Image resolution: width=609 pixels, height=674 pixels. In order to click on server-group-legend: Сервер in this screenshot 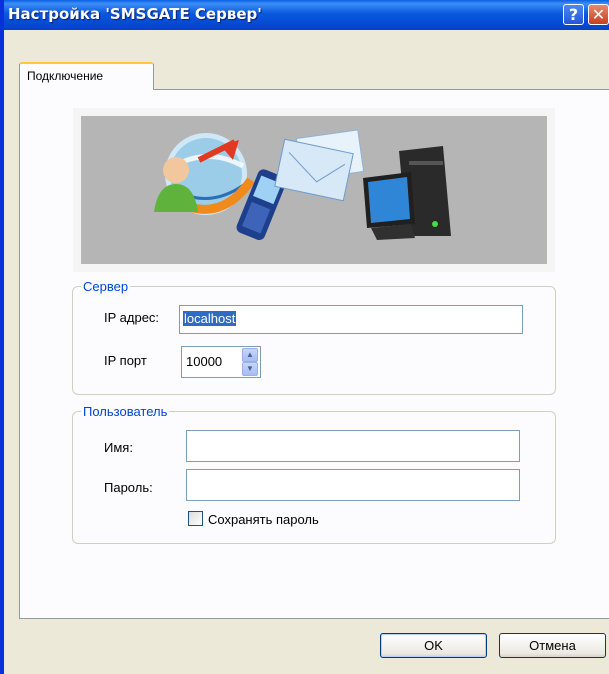, I will do `click(106, 286)`.